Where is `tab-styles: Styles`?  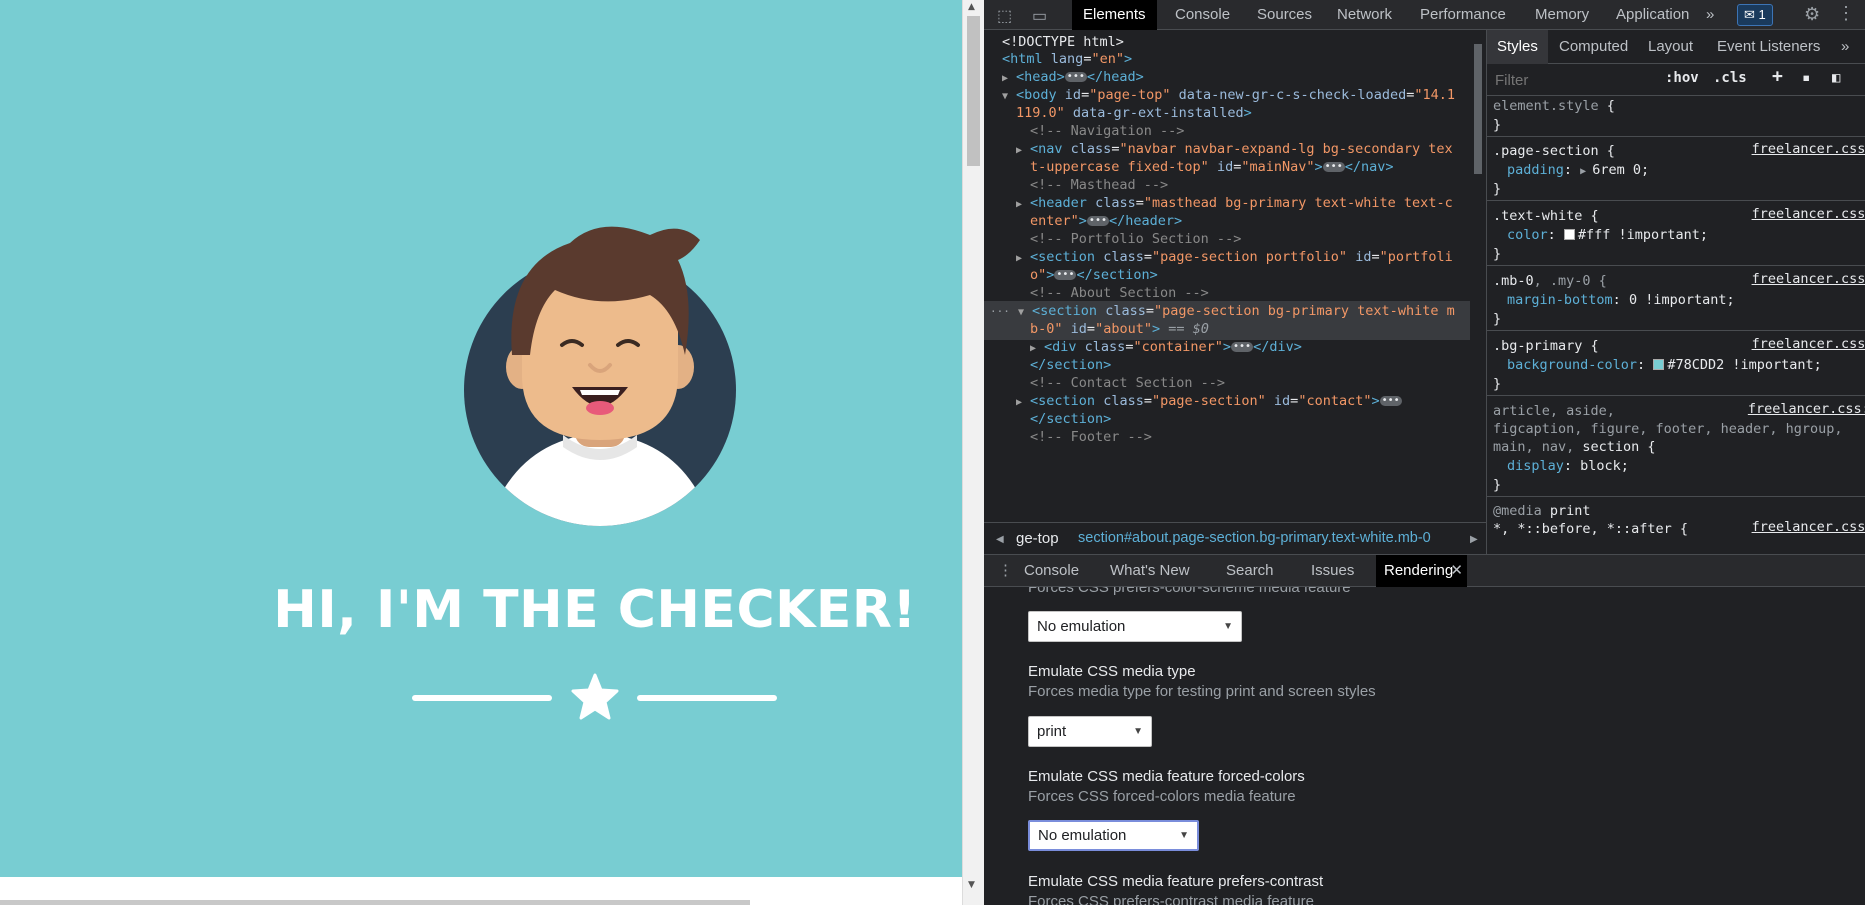 tab-styles: Styles is located at coordinates (1517, 47).